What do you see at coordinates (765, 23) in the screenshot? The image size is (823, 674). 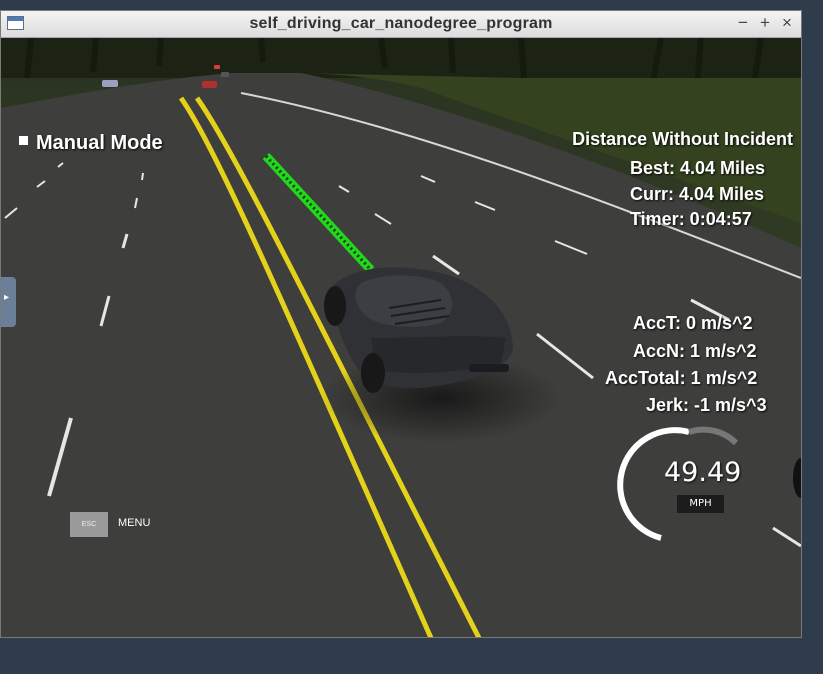 I see `maximize-button: +` at bounding box center [765, 23].